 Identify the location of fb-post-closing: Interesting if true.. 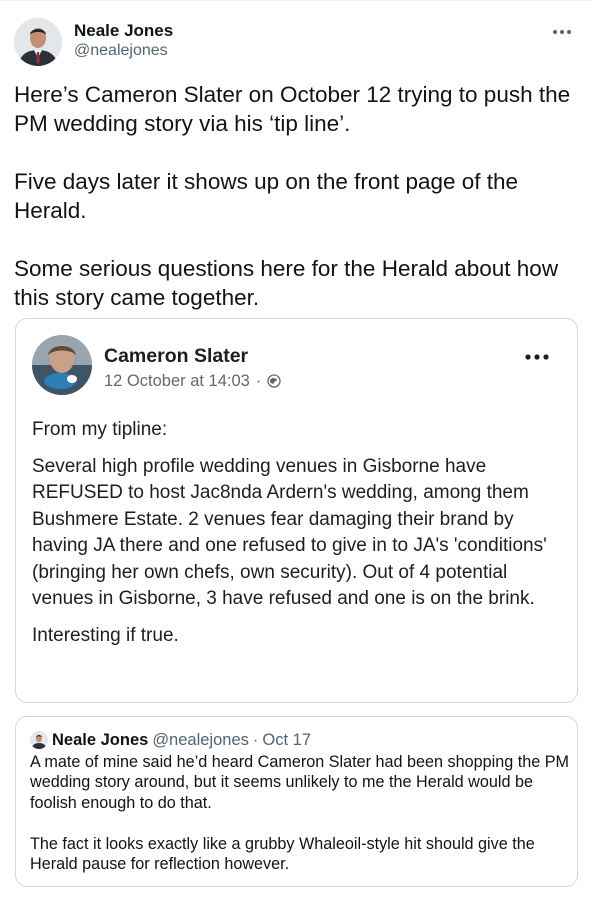
(105, 635).